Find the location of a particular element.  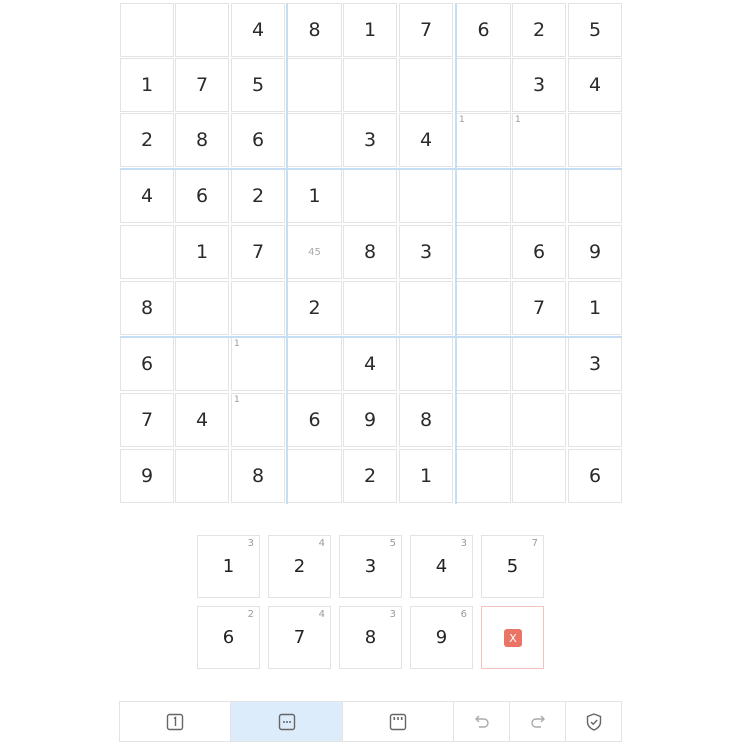

digit-key-3: 35 is located at coordinates (370, 566).